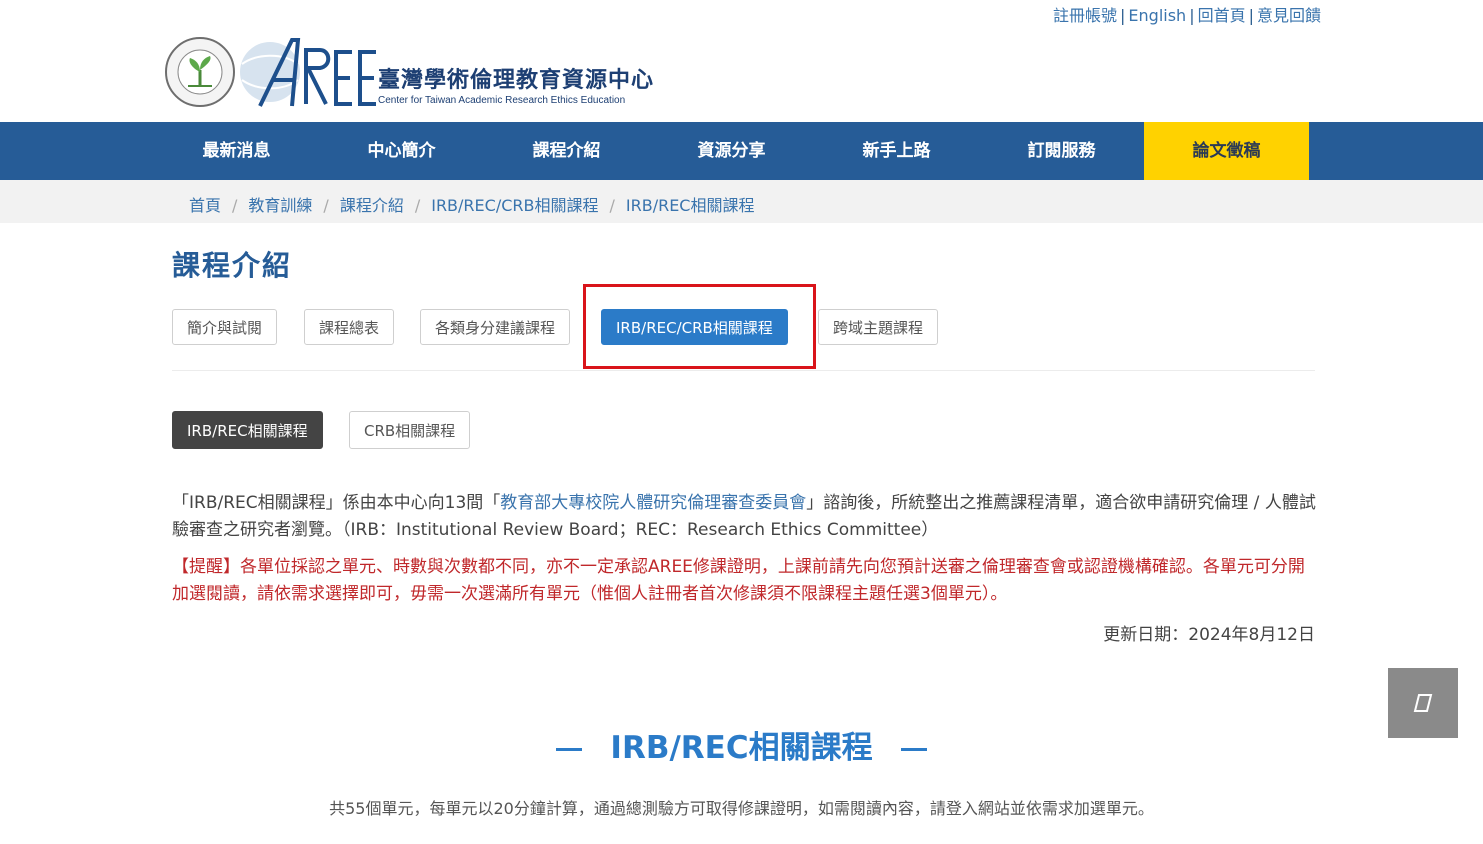 The width and height of the screenshot is (1483, 844). I want to click on edit-icon, so click(1423, 703).